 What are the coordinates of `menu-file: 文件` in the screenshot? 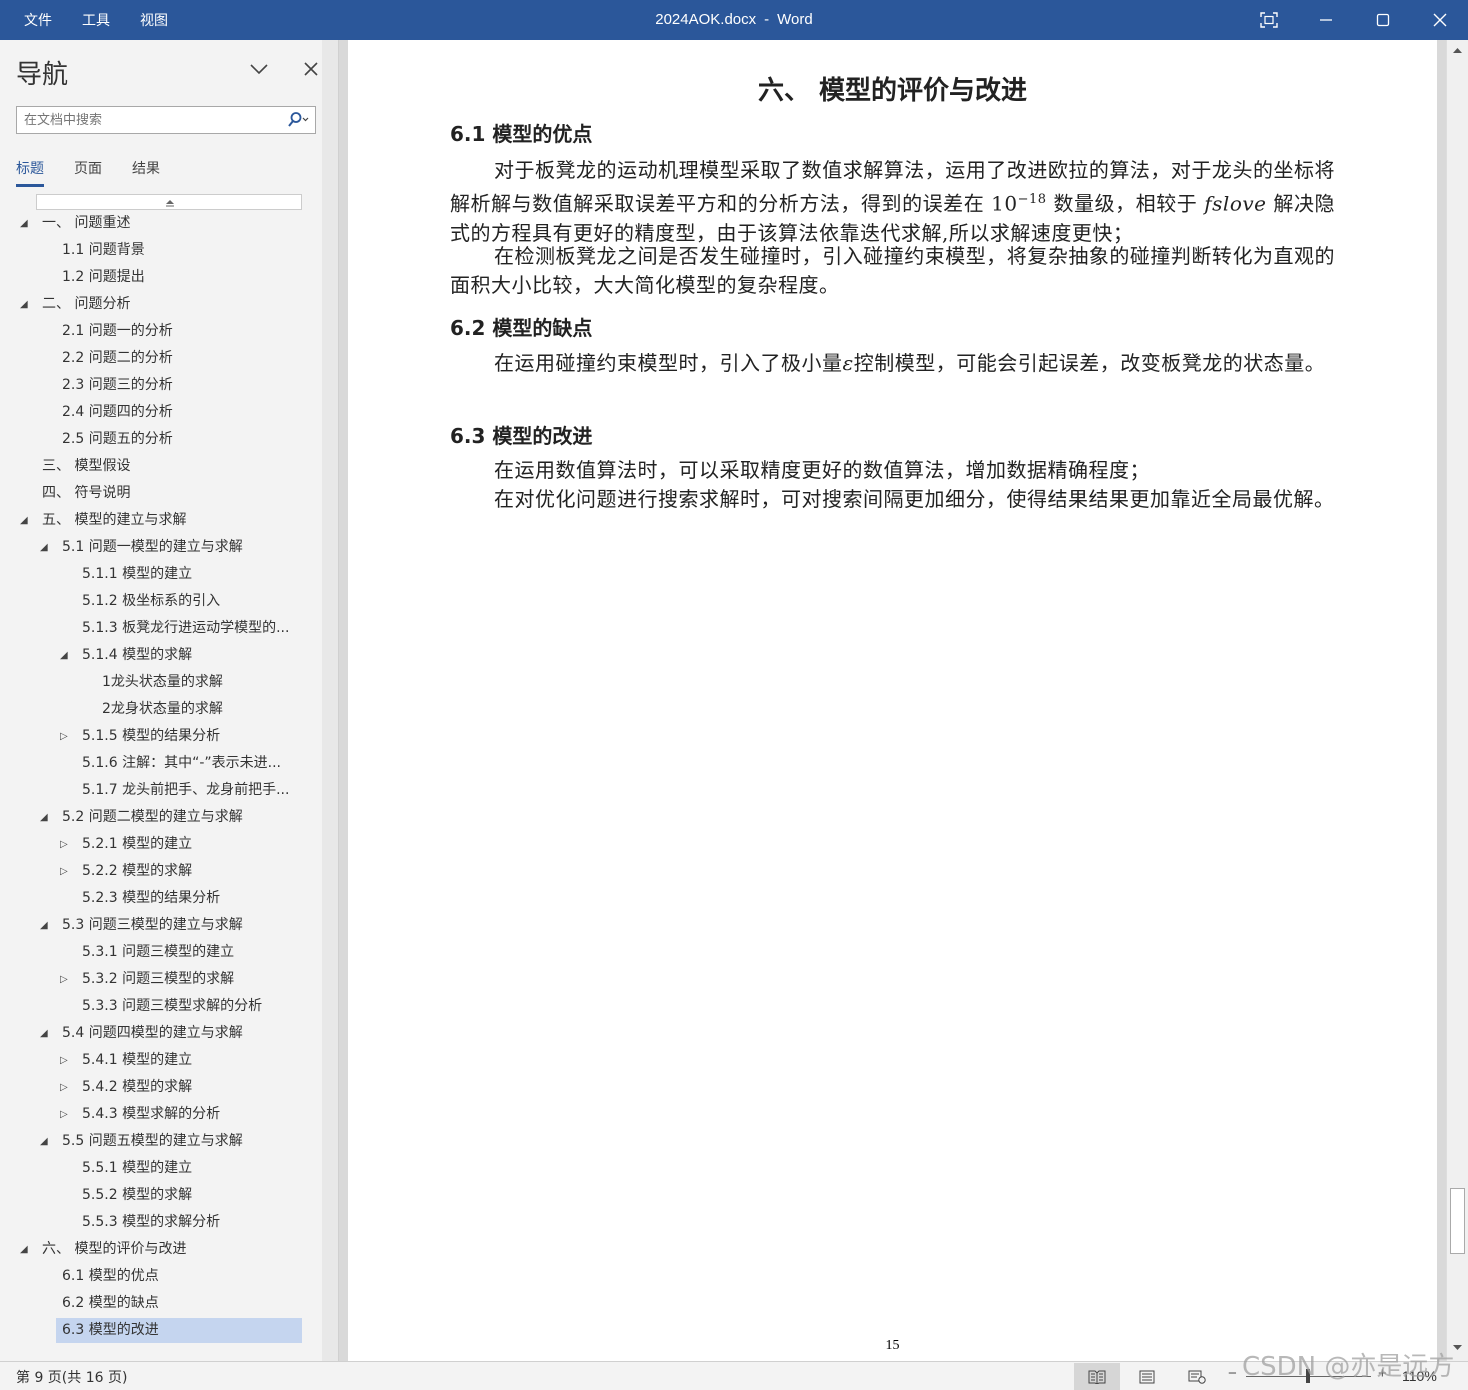 It's located at (38, 20).